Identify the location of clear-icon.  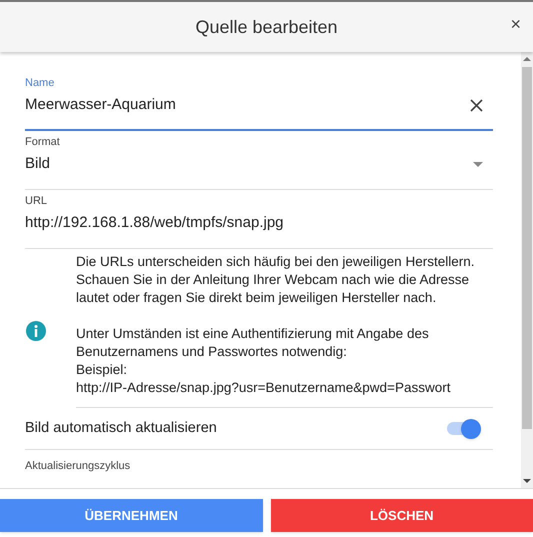
(476, 105).